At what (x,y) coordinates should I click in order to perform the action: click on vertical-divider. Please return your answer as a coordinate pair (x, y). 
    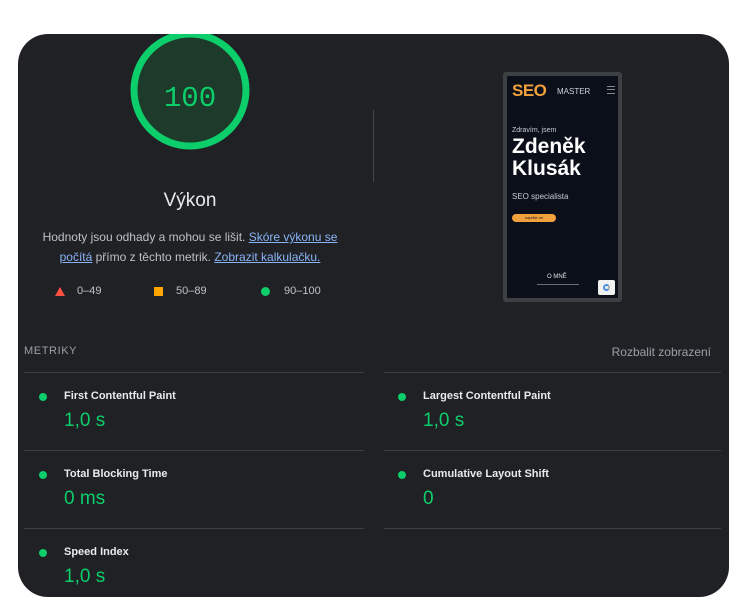
    Looking at the image, I should click on (373, 146).